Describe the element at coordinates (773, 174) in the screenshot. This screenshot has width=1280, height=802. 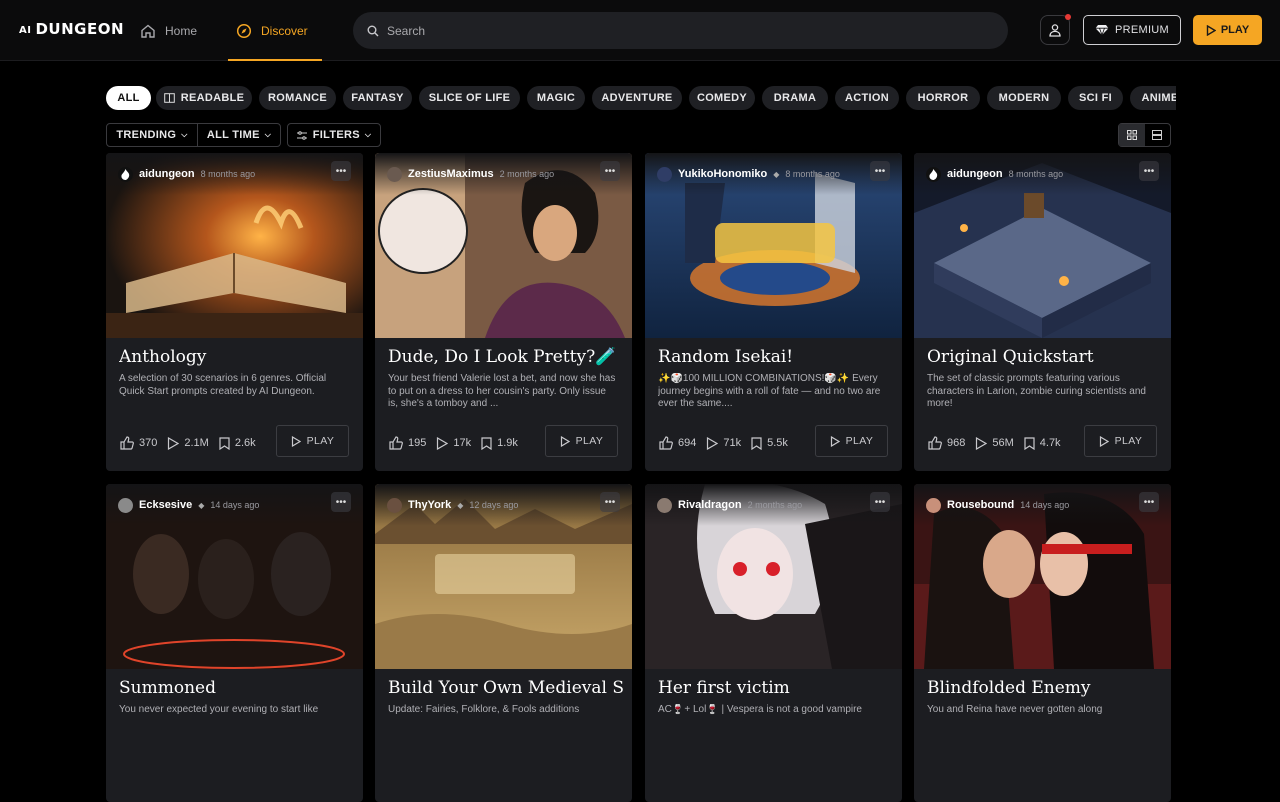
I see `card-header: YukikoHonomiko ◆ 8 months ago` at that location.